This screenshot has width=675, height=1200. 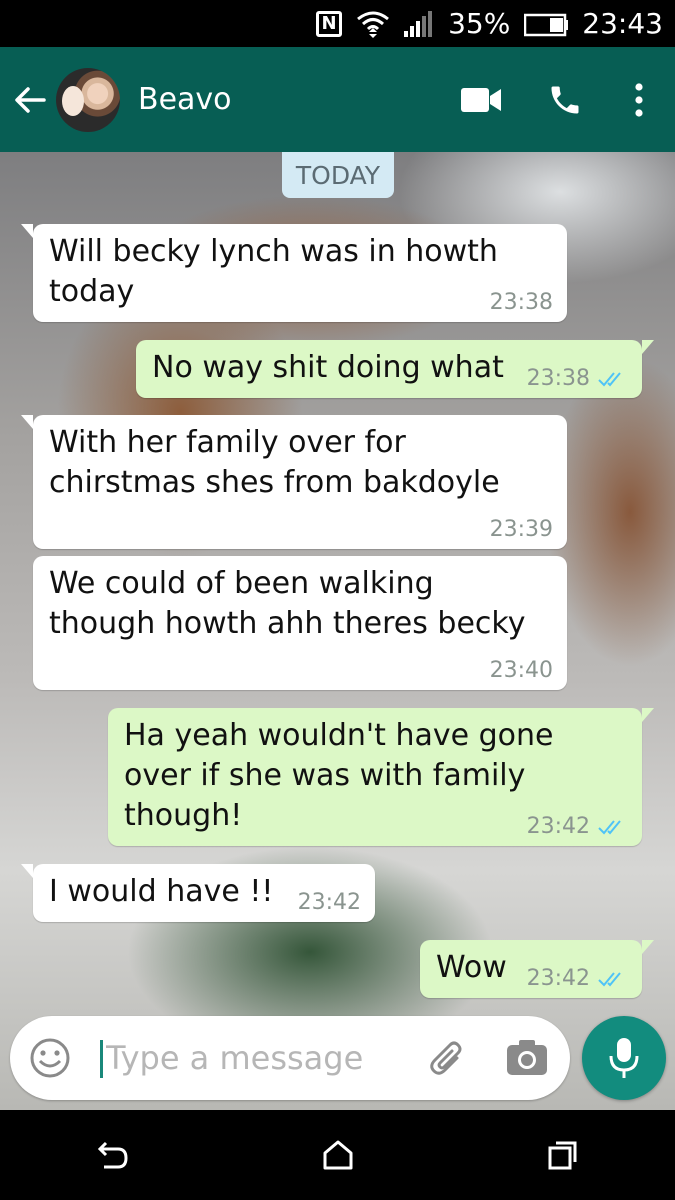 What do you see at coordinates (622, 23) in the screenshot?
I see `clock: 23:43` at bounding box center [622, 23].